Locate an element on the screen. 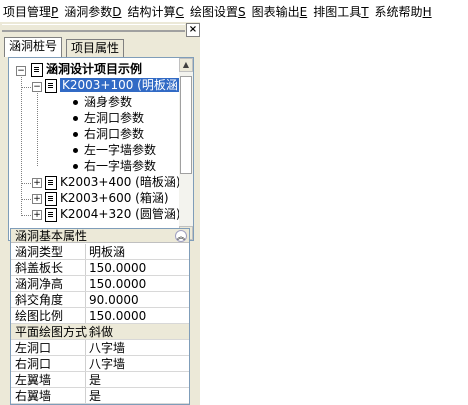  property-row: 斜盖板长 150.0000 is located at coordinates (100, 268).